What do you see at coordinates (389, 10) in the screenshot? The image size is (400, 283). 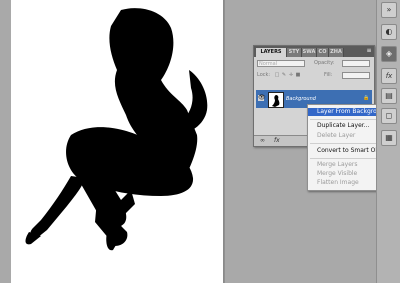 I see `double-arrow-icon: »` at bounding box center [389, 10].